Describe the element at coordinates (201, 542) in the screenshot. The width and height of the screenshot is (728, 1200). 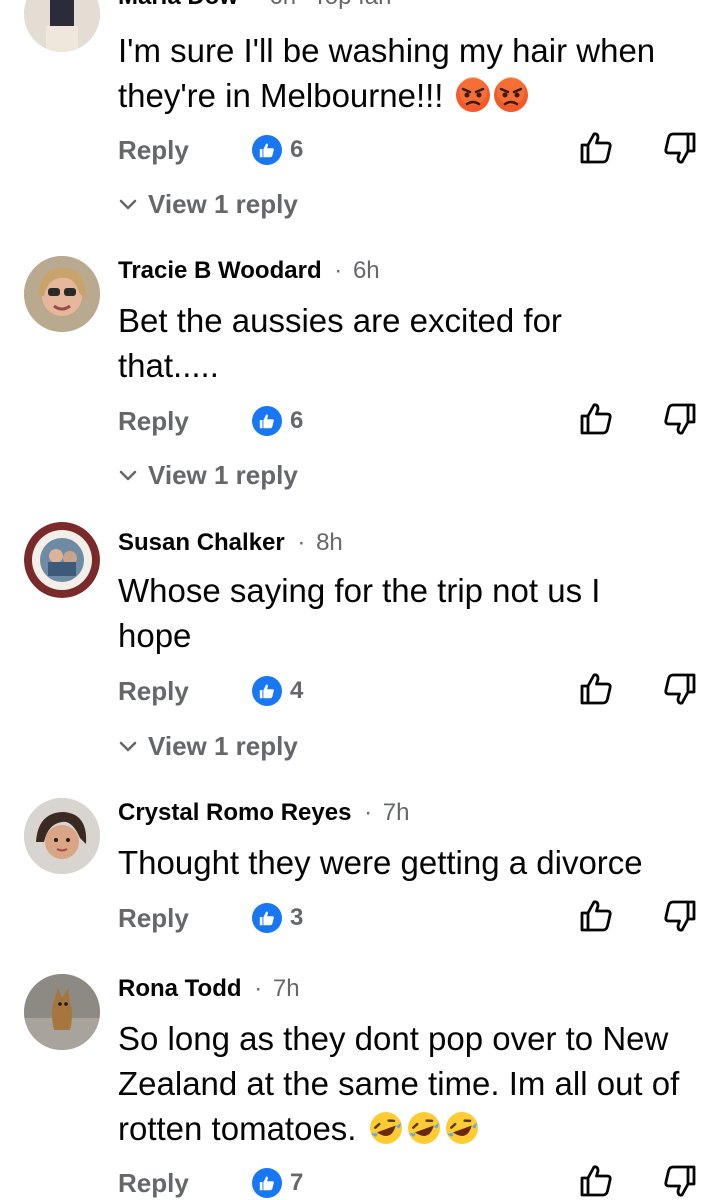
I see `commenter-name: Susan Chalker` at that location.